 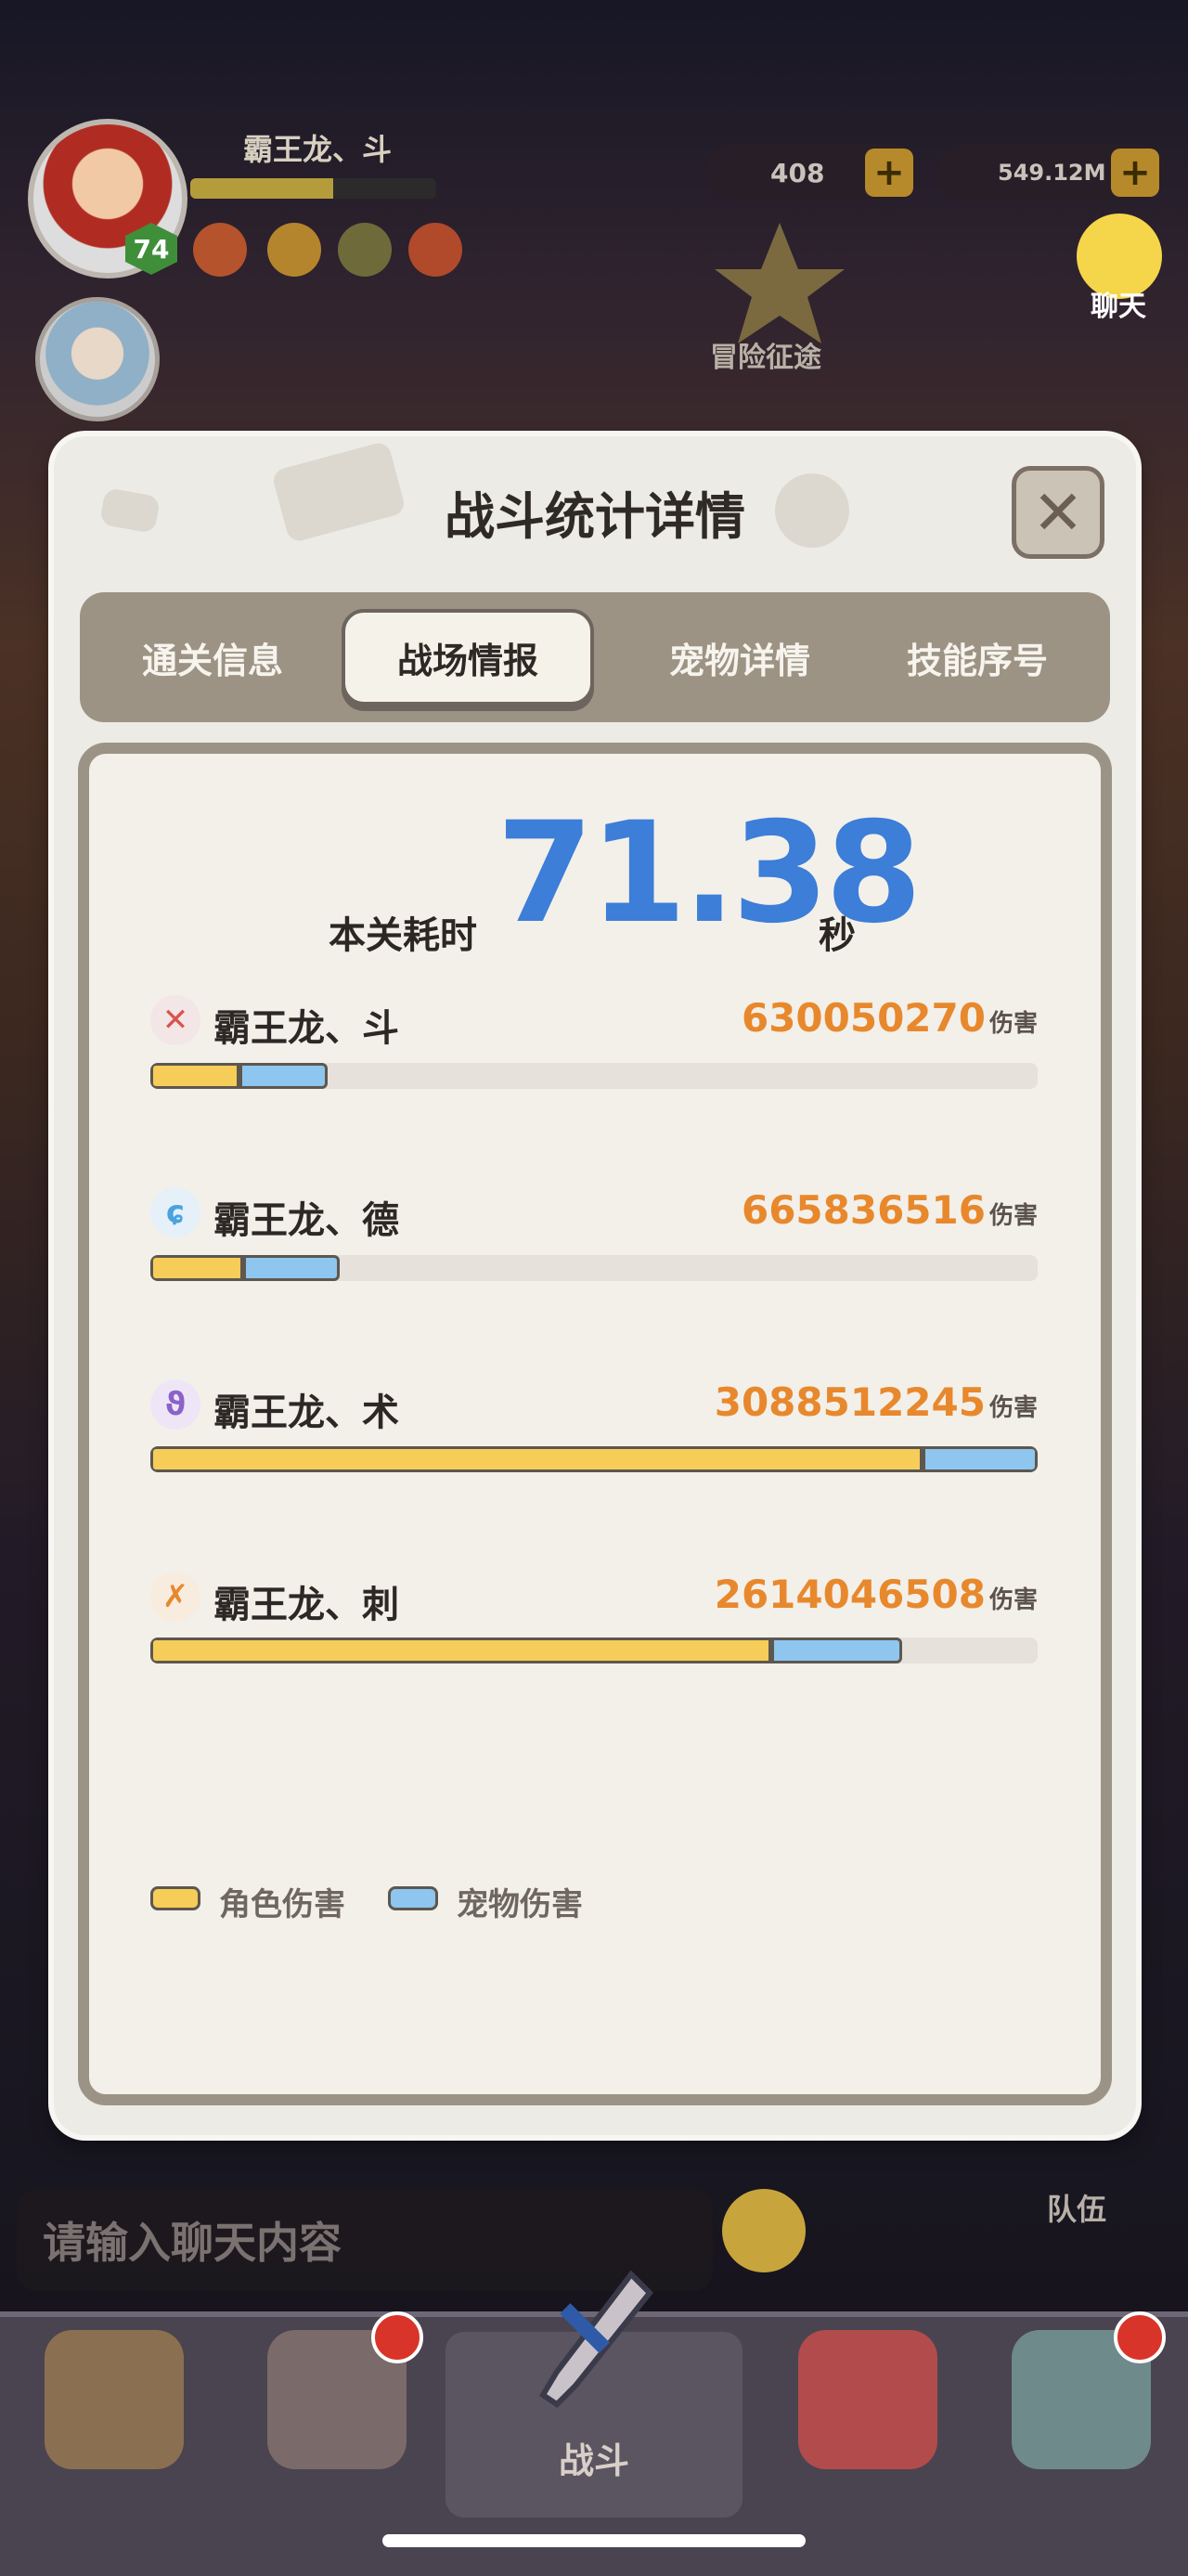 What do you see at coordinates (765, 358) in the screenshot?
I see `adventure-label: 冒险征途` at bounding box center [765, 358].